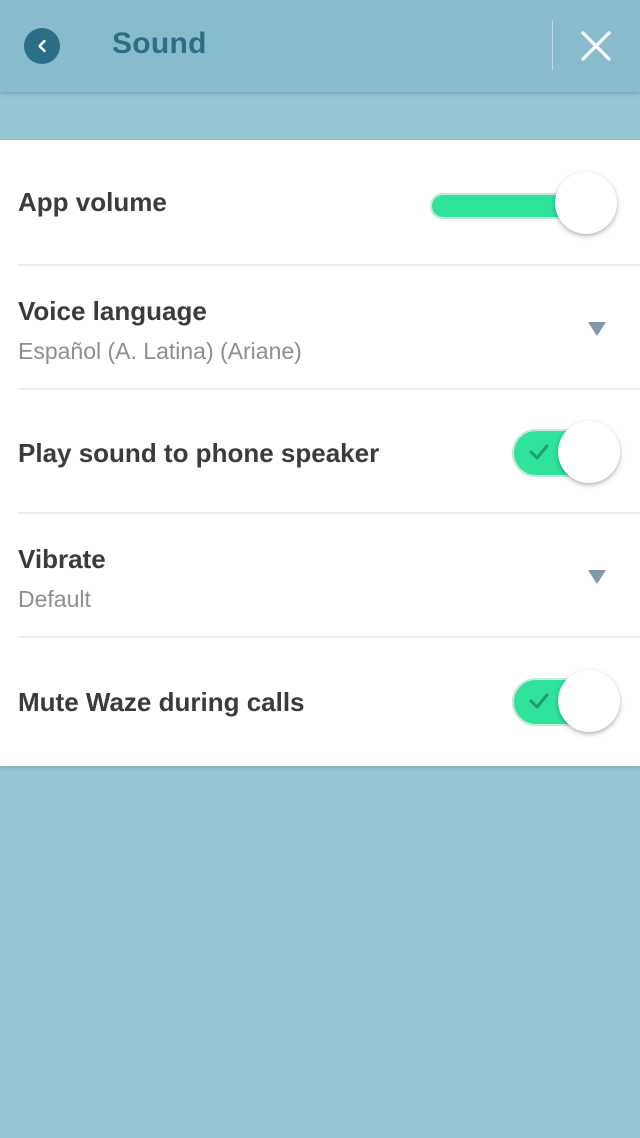 This screenshot has width=640, height=1138. Describe the element at coordinates (54, 599) in the screenshot. I see `vibrate-value: Default` at that location.